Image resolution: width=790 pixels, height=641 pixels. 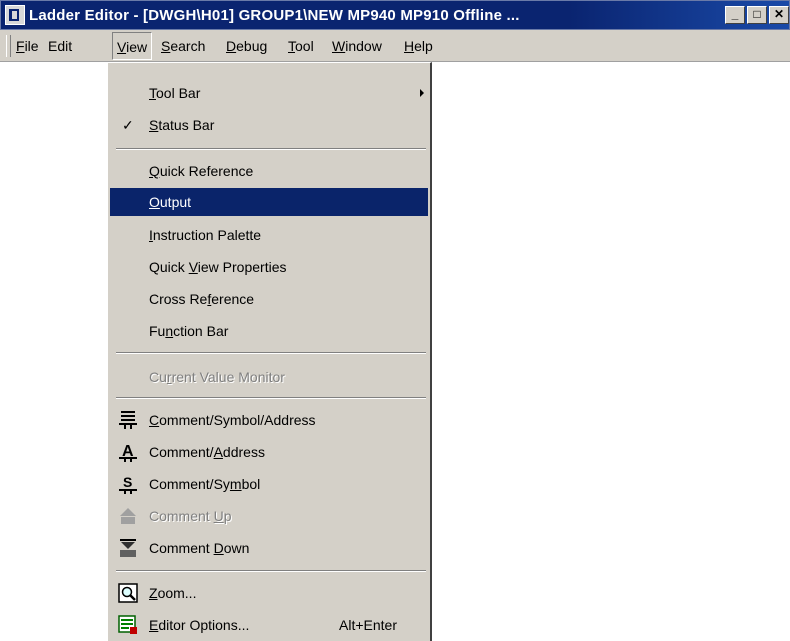 What do you see at coordinates (128, 548) in the screenshot?
I see `comment-down-icon` at bounding box center [128, 548].